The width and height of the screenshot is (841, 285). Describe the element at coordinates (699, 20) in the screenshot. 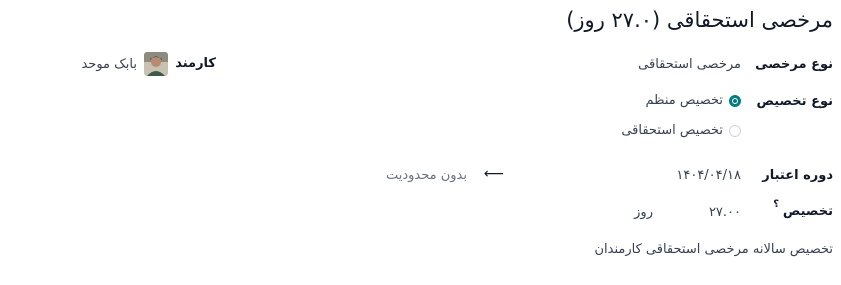

I see `page-title: مرخصی استحقاقی (۲۷.۰ روز)` at that location.